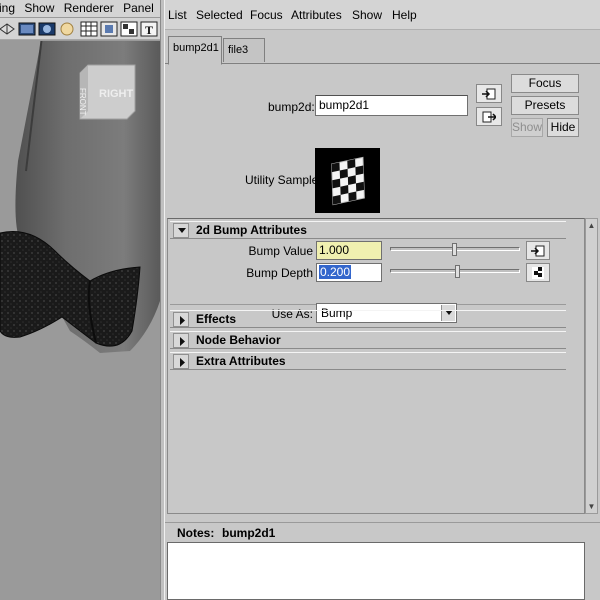 This screenshot has width=600, height=600. Describe the element at coordinates (376, 571) in the screenshot. I see `notes-textarea` at that location.